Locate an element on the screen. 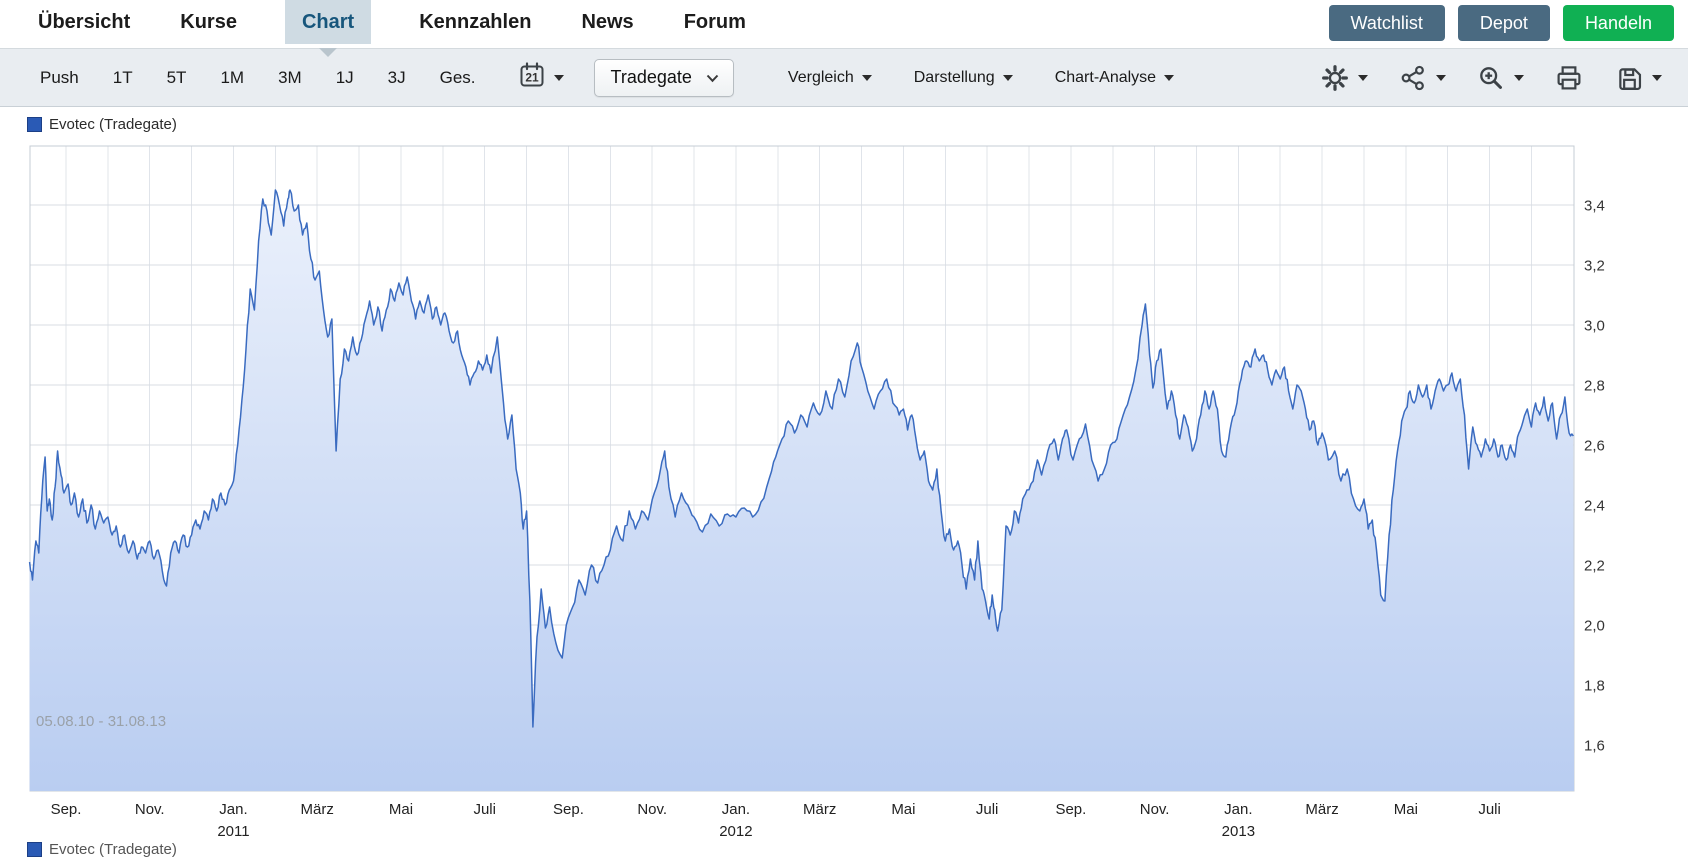 The height and width of the screenshot is (858, 1688). tab-chart: Chart is located at coordinates (328, 22).